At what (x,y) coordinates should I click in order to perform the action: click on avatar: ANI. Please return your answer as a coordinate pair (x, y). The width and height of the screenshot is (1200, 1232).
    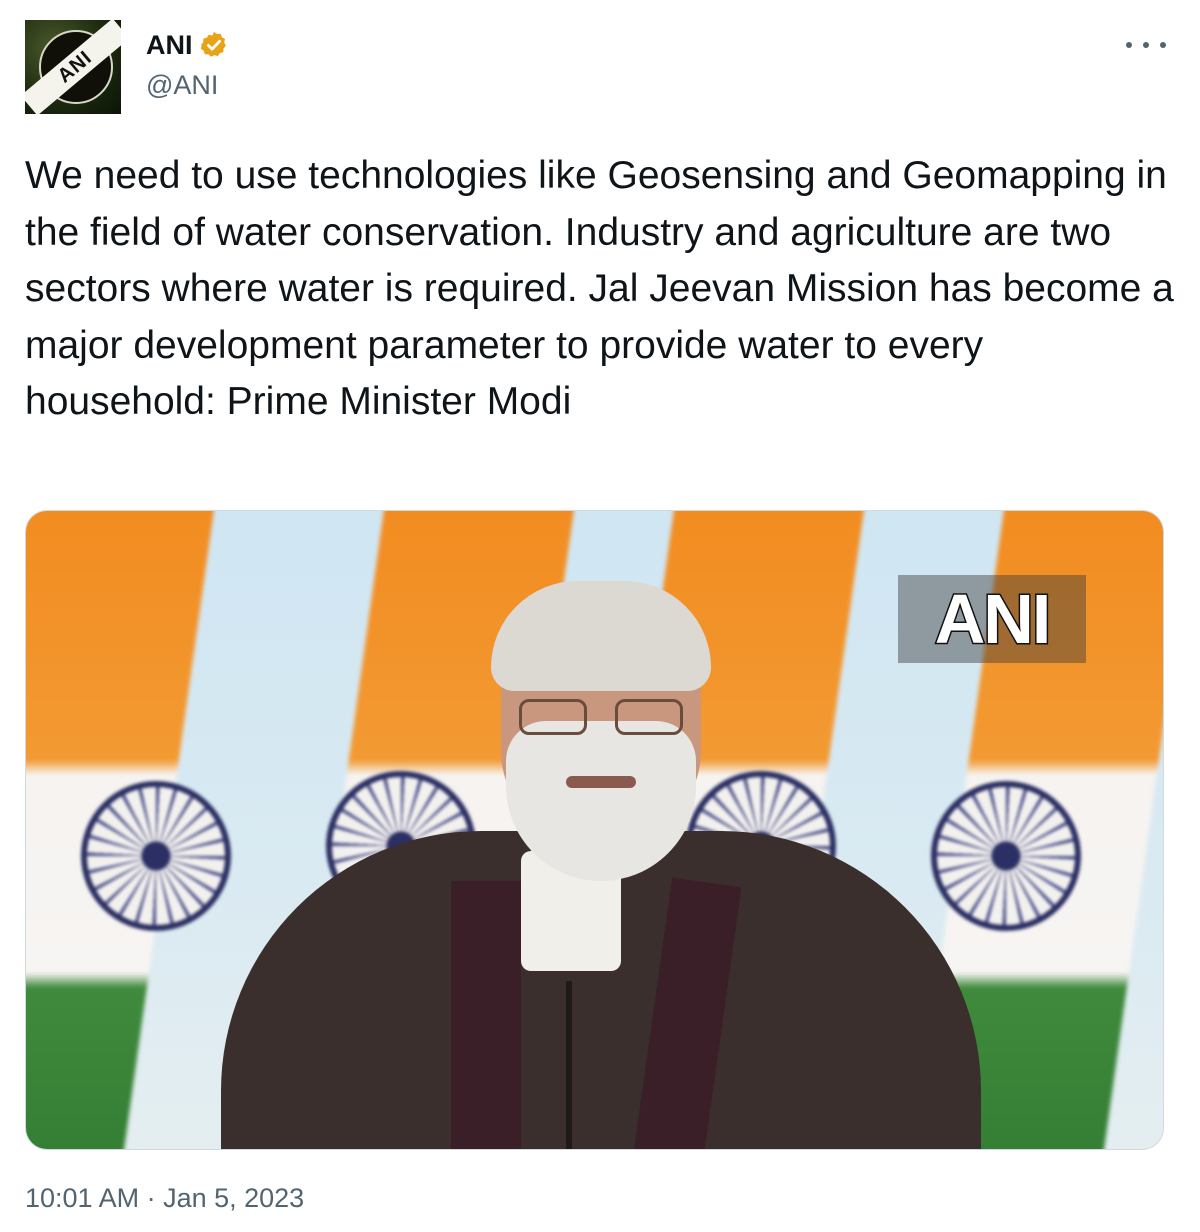
    Looking at the image, I should click on (73, 67).